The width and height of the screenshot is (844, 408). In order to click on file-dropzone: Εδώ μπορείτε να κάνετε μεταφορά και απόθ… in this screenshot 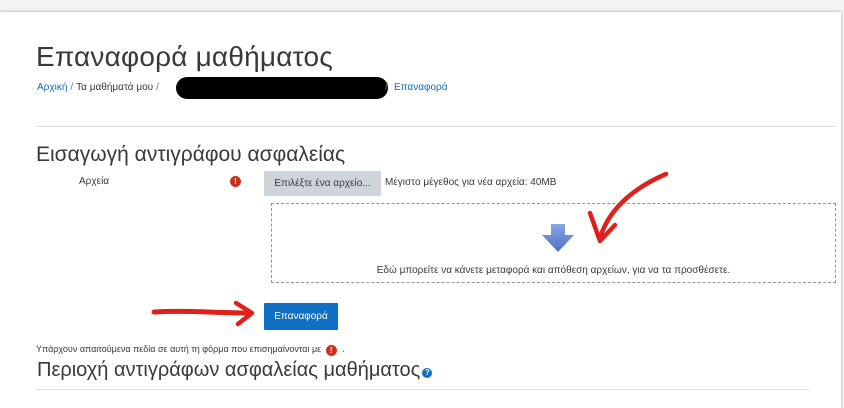, I will do `click(553, 243)`.